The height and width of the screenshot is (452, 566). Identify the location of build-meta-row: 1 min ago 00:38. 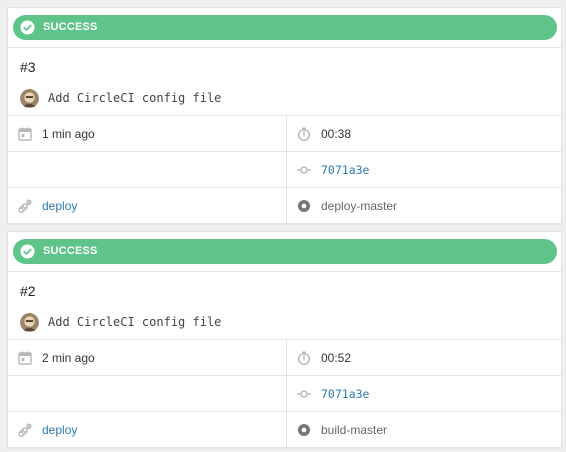
(284, 133).